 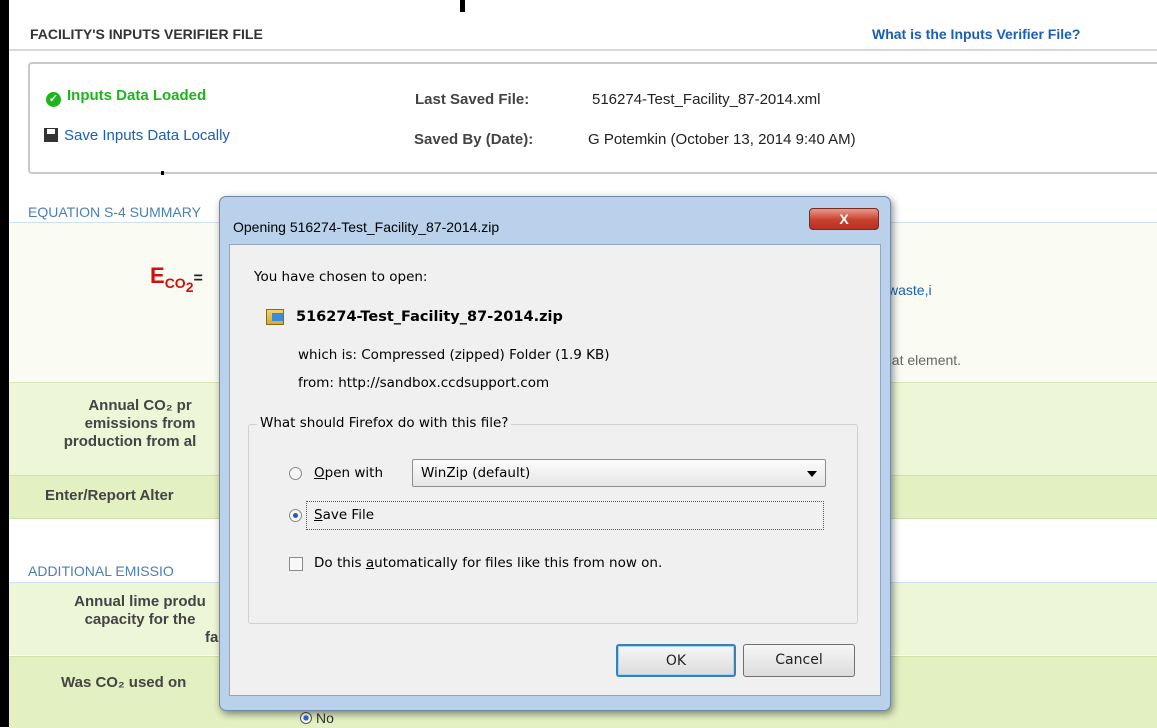 What do you see at coordinates (140, 619) in the screenshot?
I see `lime-label-2: capacity for the` at bounding box center [140, 619].